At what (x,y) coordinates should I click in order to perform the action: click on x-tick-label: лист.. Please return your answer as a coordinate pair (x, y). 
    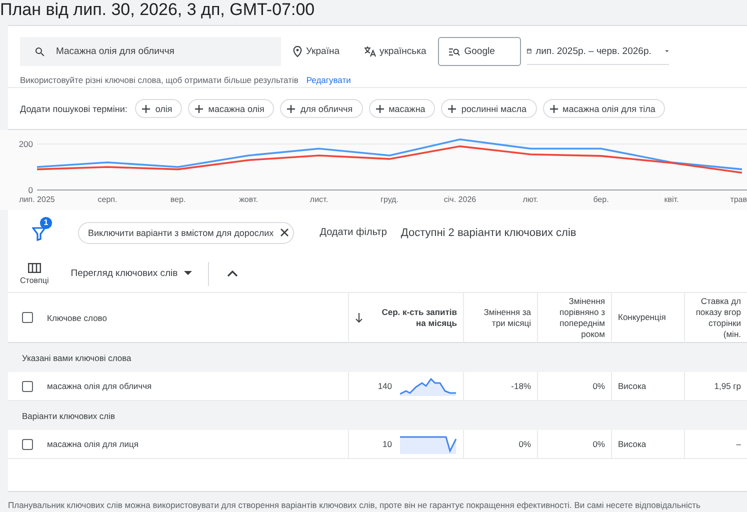
    Looking at the image, I should click on (319, 199).